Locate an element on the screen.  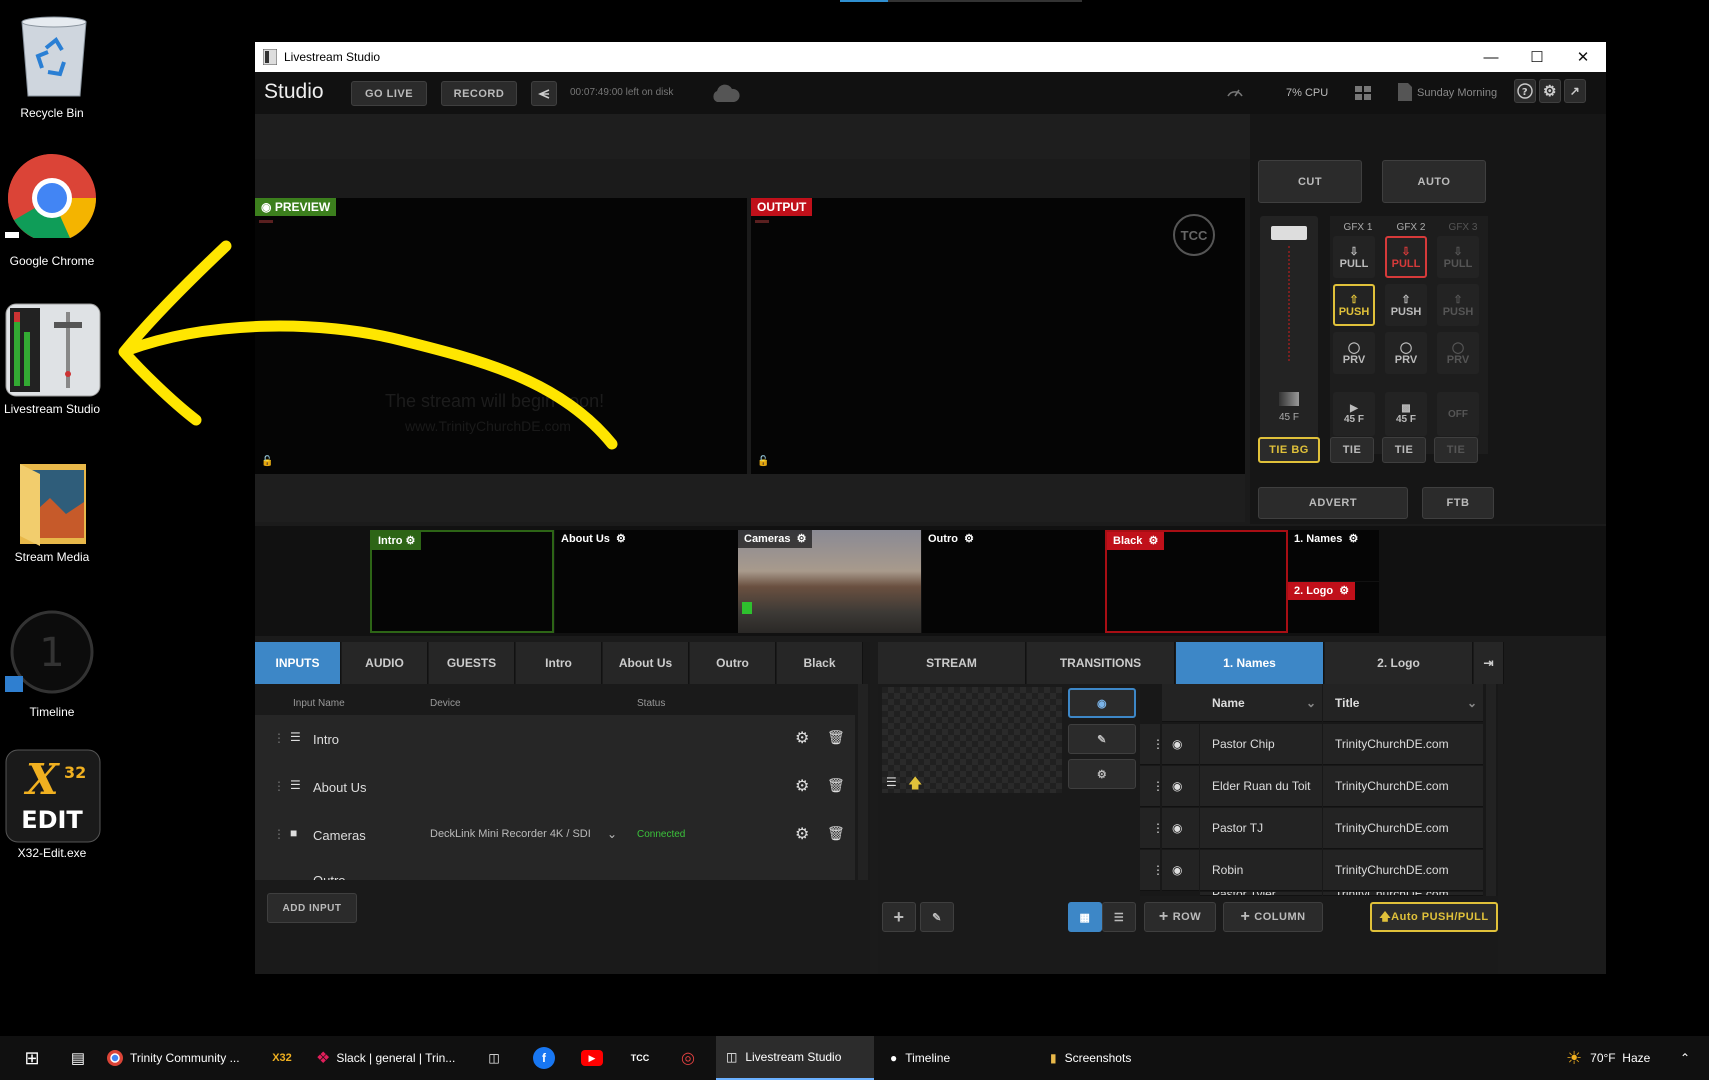
tab-scroll-end: ⇥ is located at coordinates (1489, 663).